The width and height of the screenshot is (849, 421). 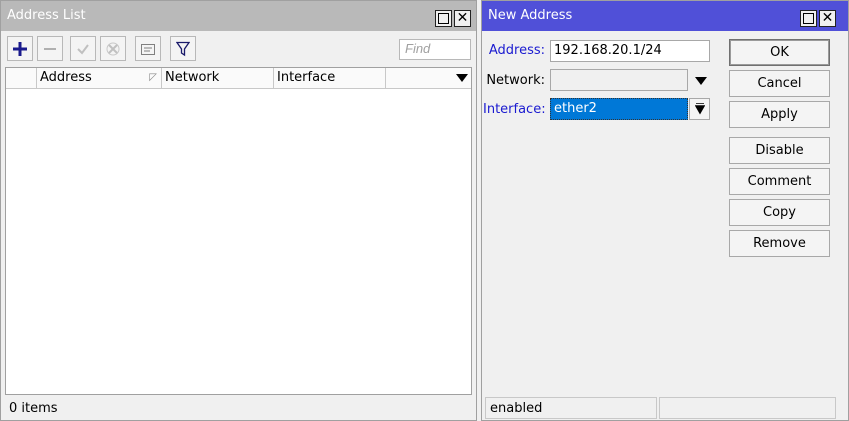 What do you see at coordinates (779, 114) in the screenshot?
I see `apply-button: Apply` at bounding box center [779, 114].